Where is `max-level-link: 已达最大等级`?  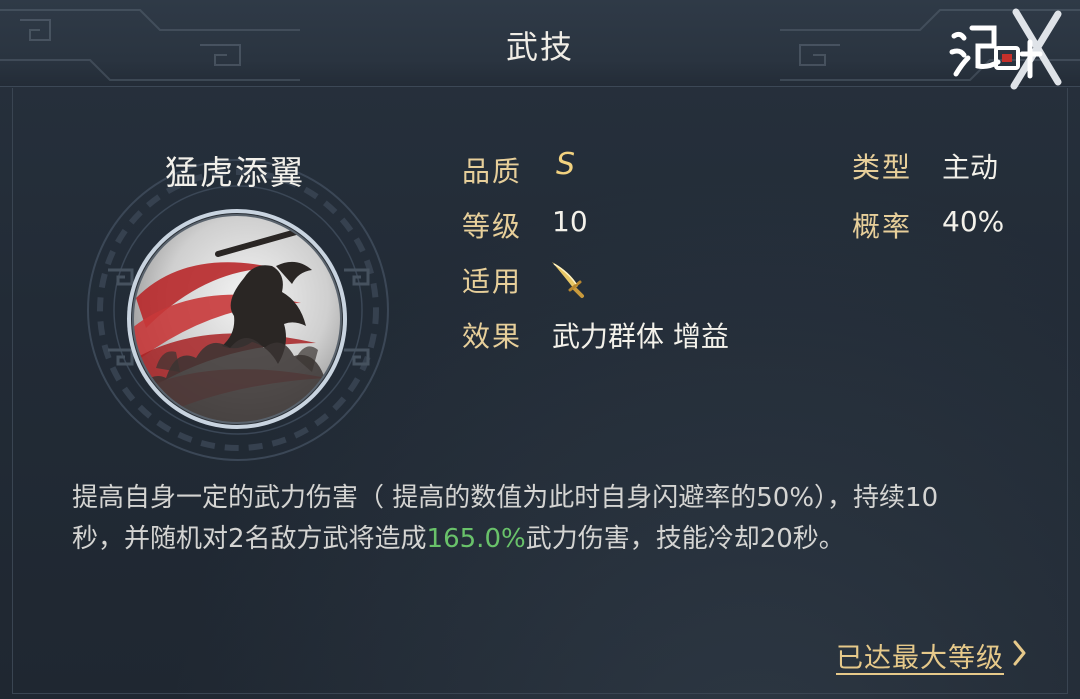
max-level-link: 已达最大等级 is located at coordinates (931, 655).